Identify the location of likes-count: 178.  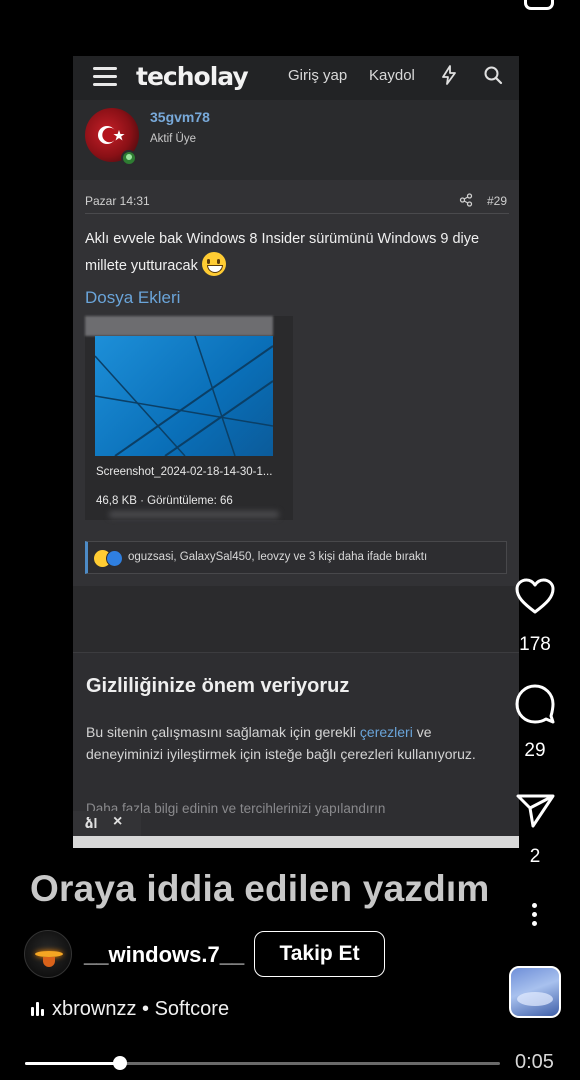
(535, 645).